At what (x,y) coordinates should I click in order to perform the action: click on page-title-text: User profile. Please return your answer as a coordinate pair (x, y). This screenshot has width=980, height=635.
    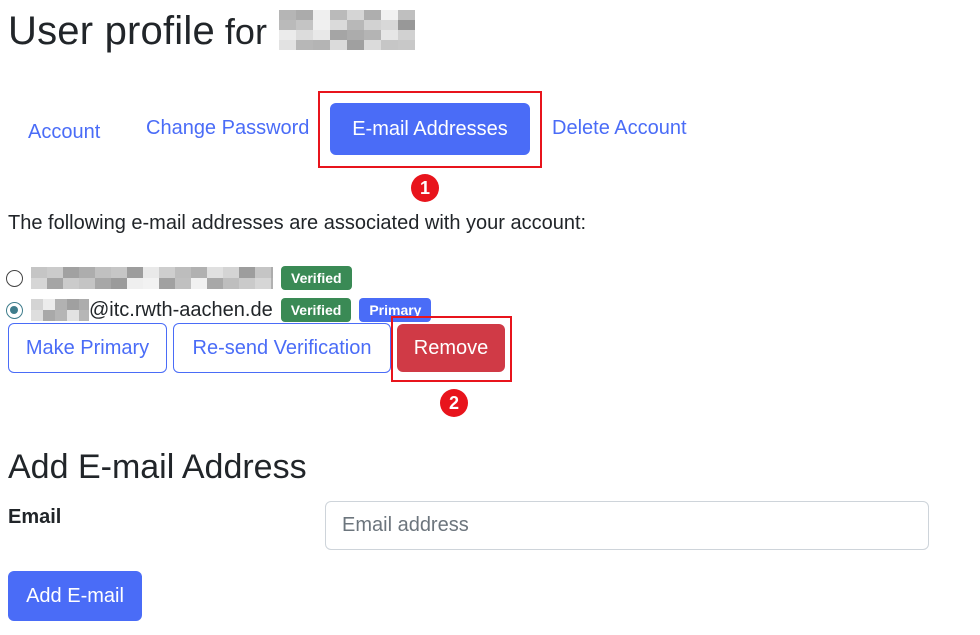
    Looking at the image, I should click on (111, 31).